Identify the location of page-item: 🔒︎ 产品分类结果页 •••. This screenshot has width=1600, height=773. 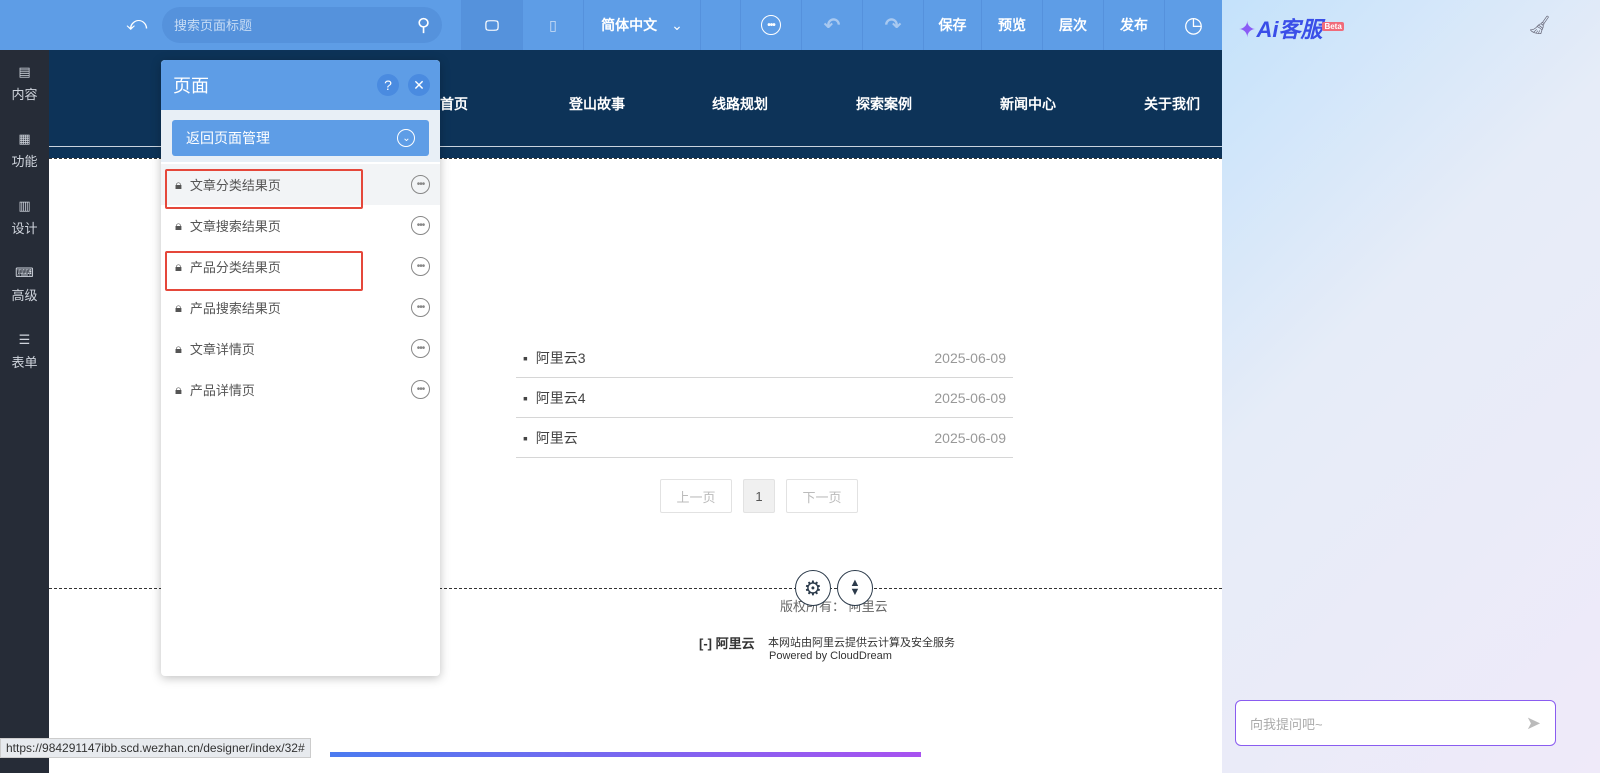
(300, 268).